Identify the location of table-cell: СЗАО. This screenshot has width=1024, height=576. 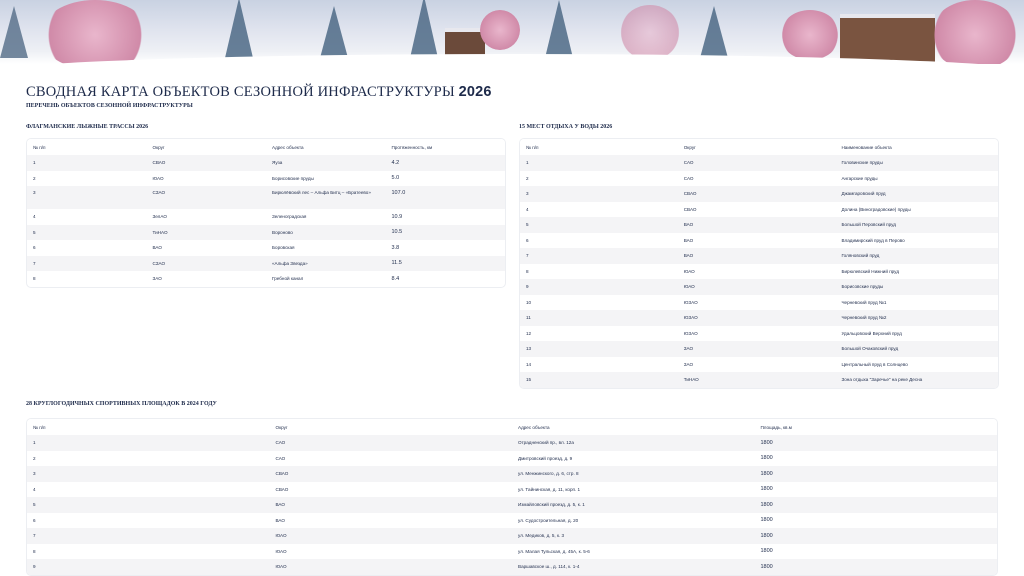
(159, 263).